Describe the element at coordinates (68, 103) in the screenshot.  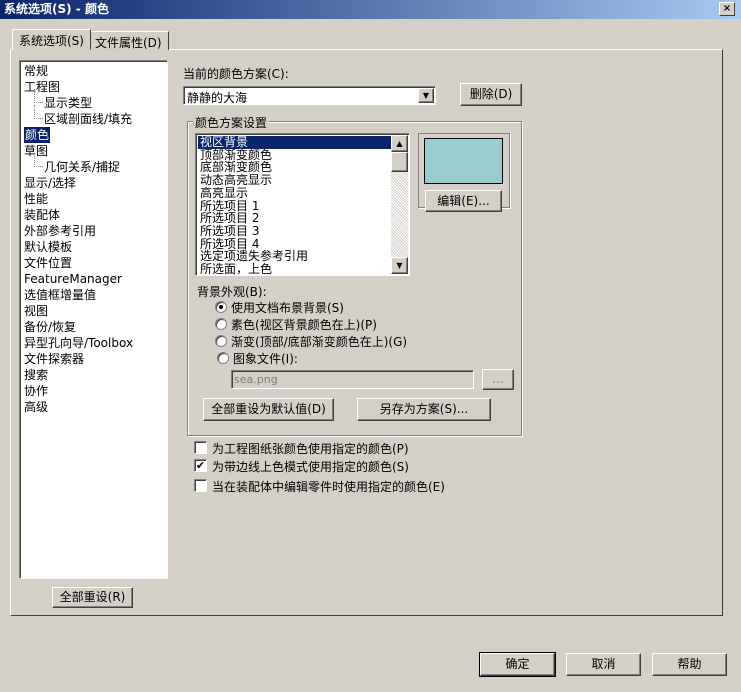
I see `tree-item: 显示类型` at that location.